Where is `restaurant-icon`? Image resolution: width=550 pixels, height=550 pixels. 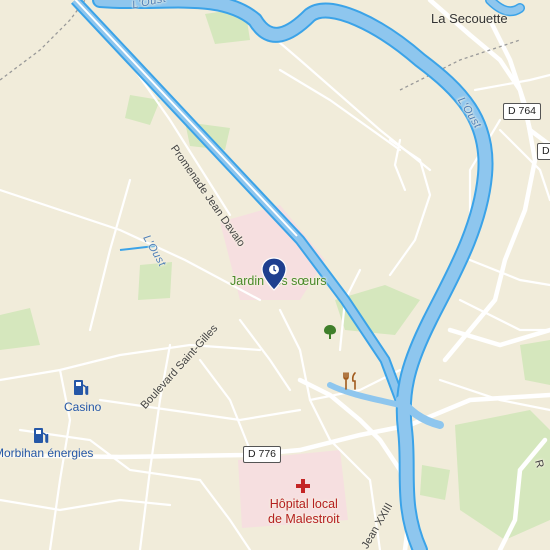 restaurant-icon is located at coordinates (351, 381).